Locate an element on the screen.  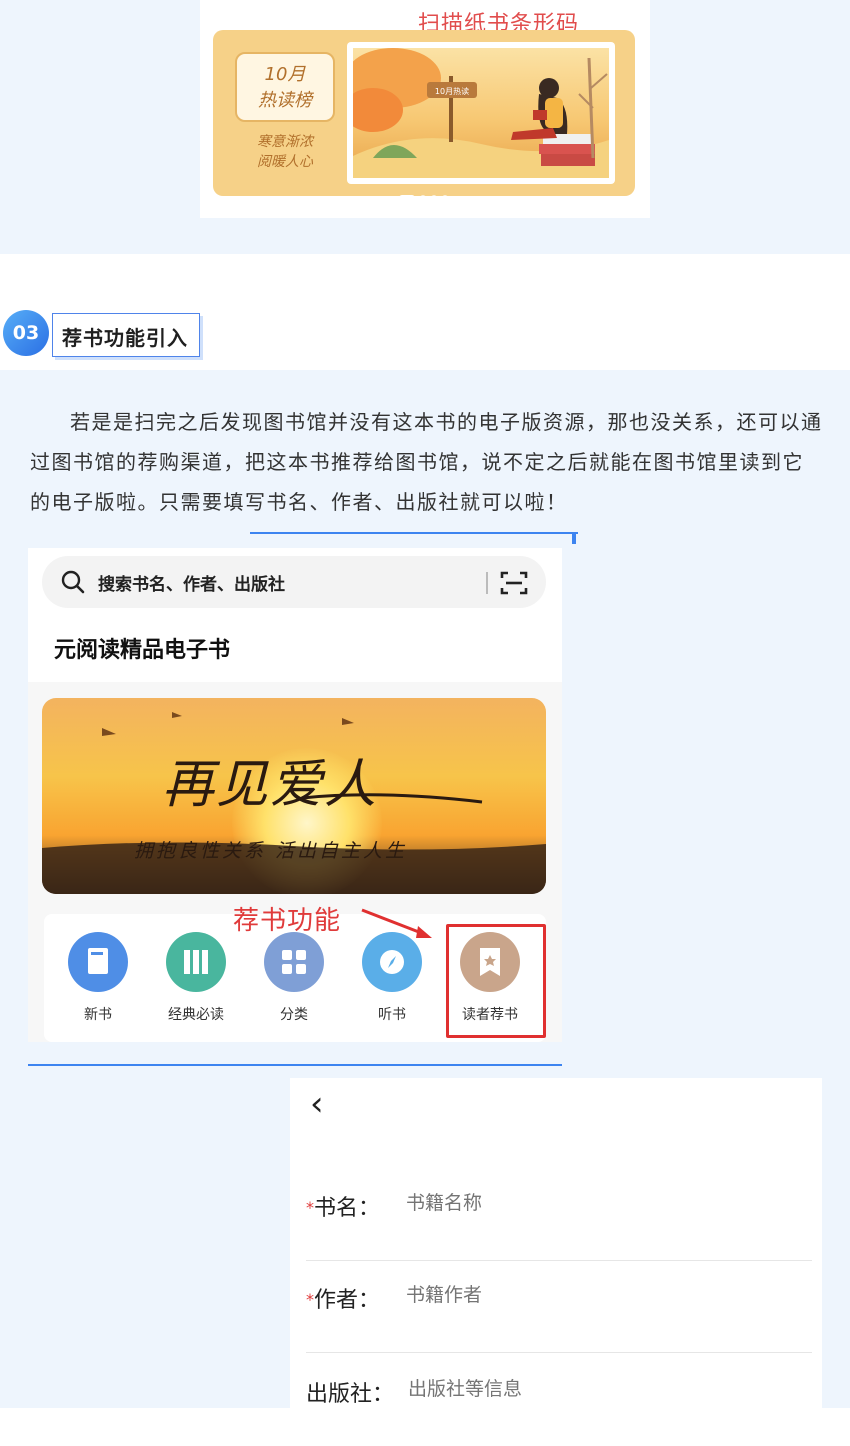
reading-woman-illustration: 10月热读 is located at coordinates (481, 113).